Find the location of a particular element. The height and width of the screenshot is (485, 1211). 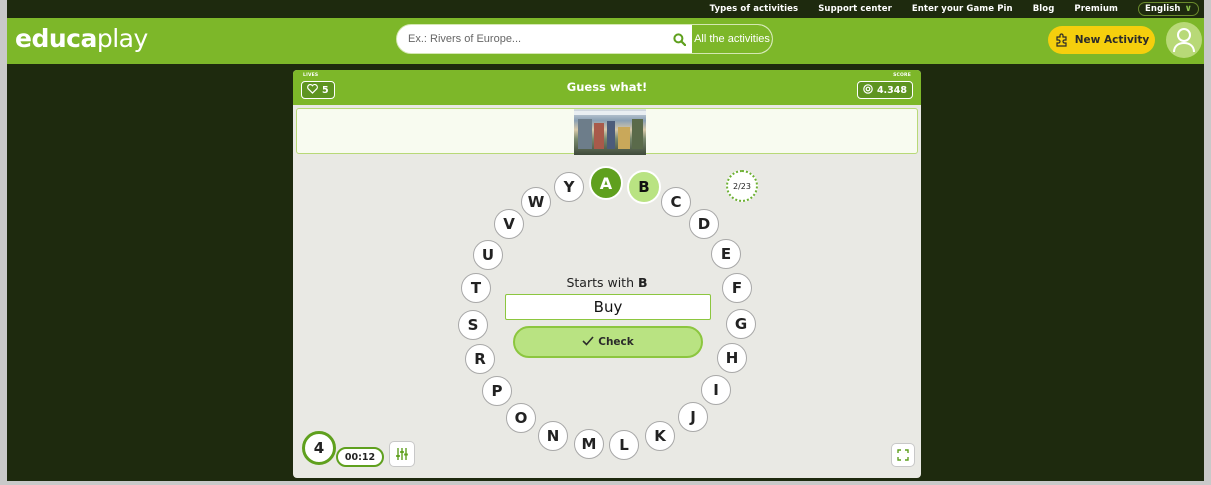

letter-e: E is located at coordinates (726, 254).